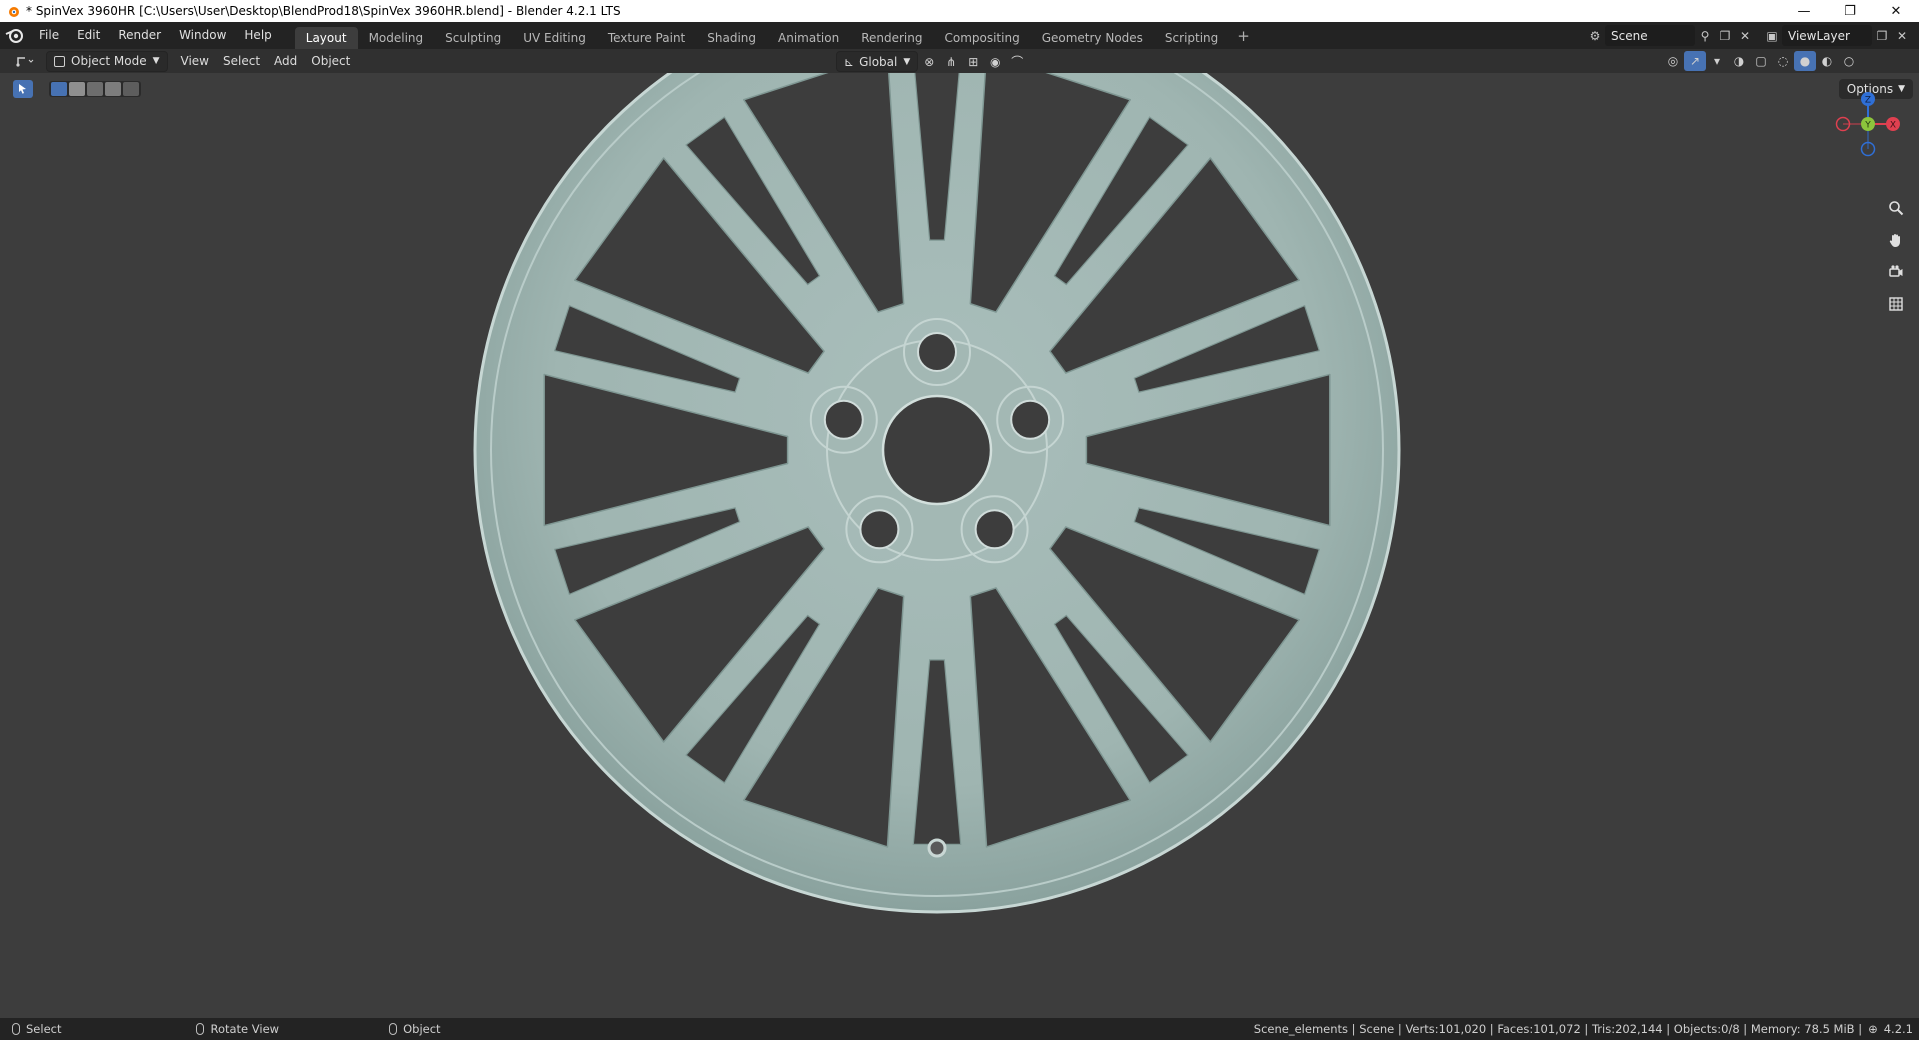  What do you see at coordinates (139, 35) in the screenshot?
I see `menu-render: Render` at bounding box center [139, 35].